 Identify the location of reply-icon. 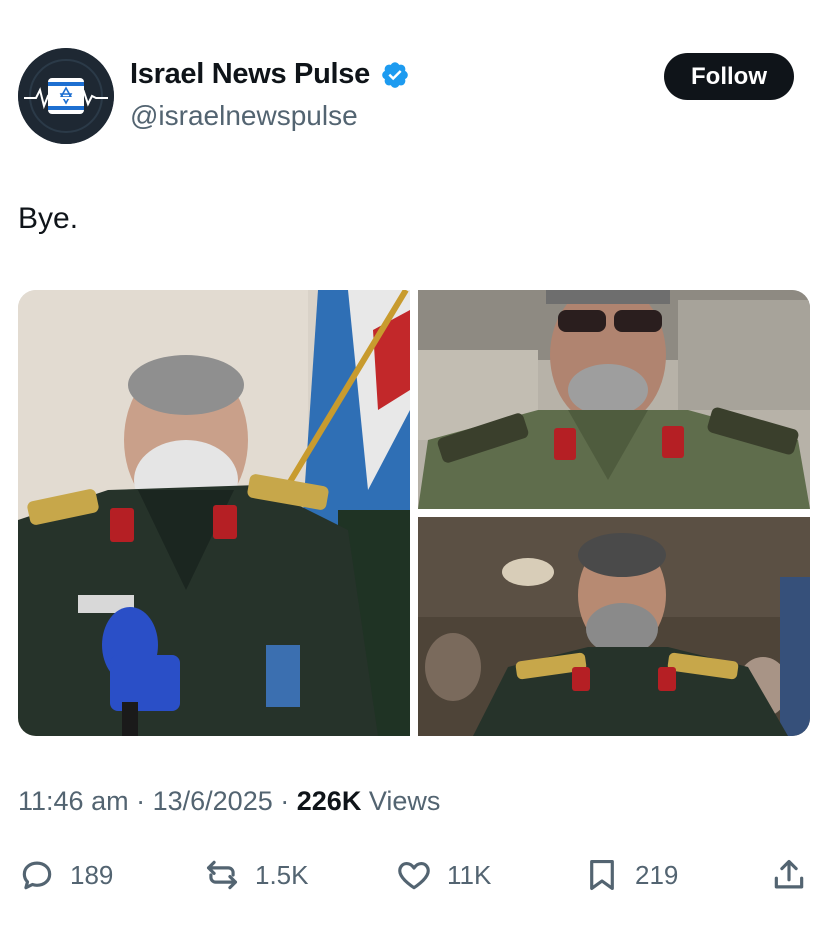
(37, 875).